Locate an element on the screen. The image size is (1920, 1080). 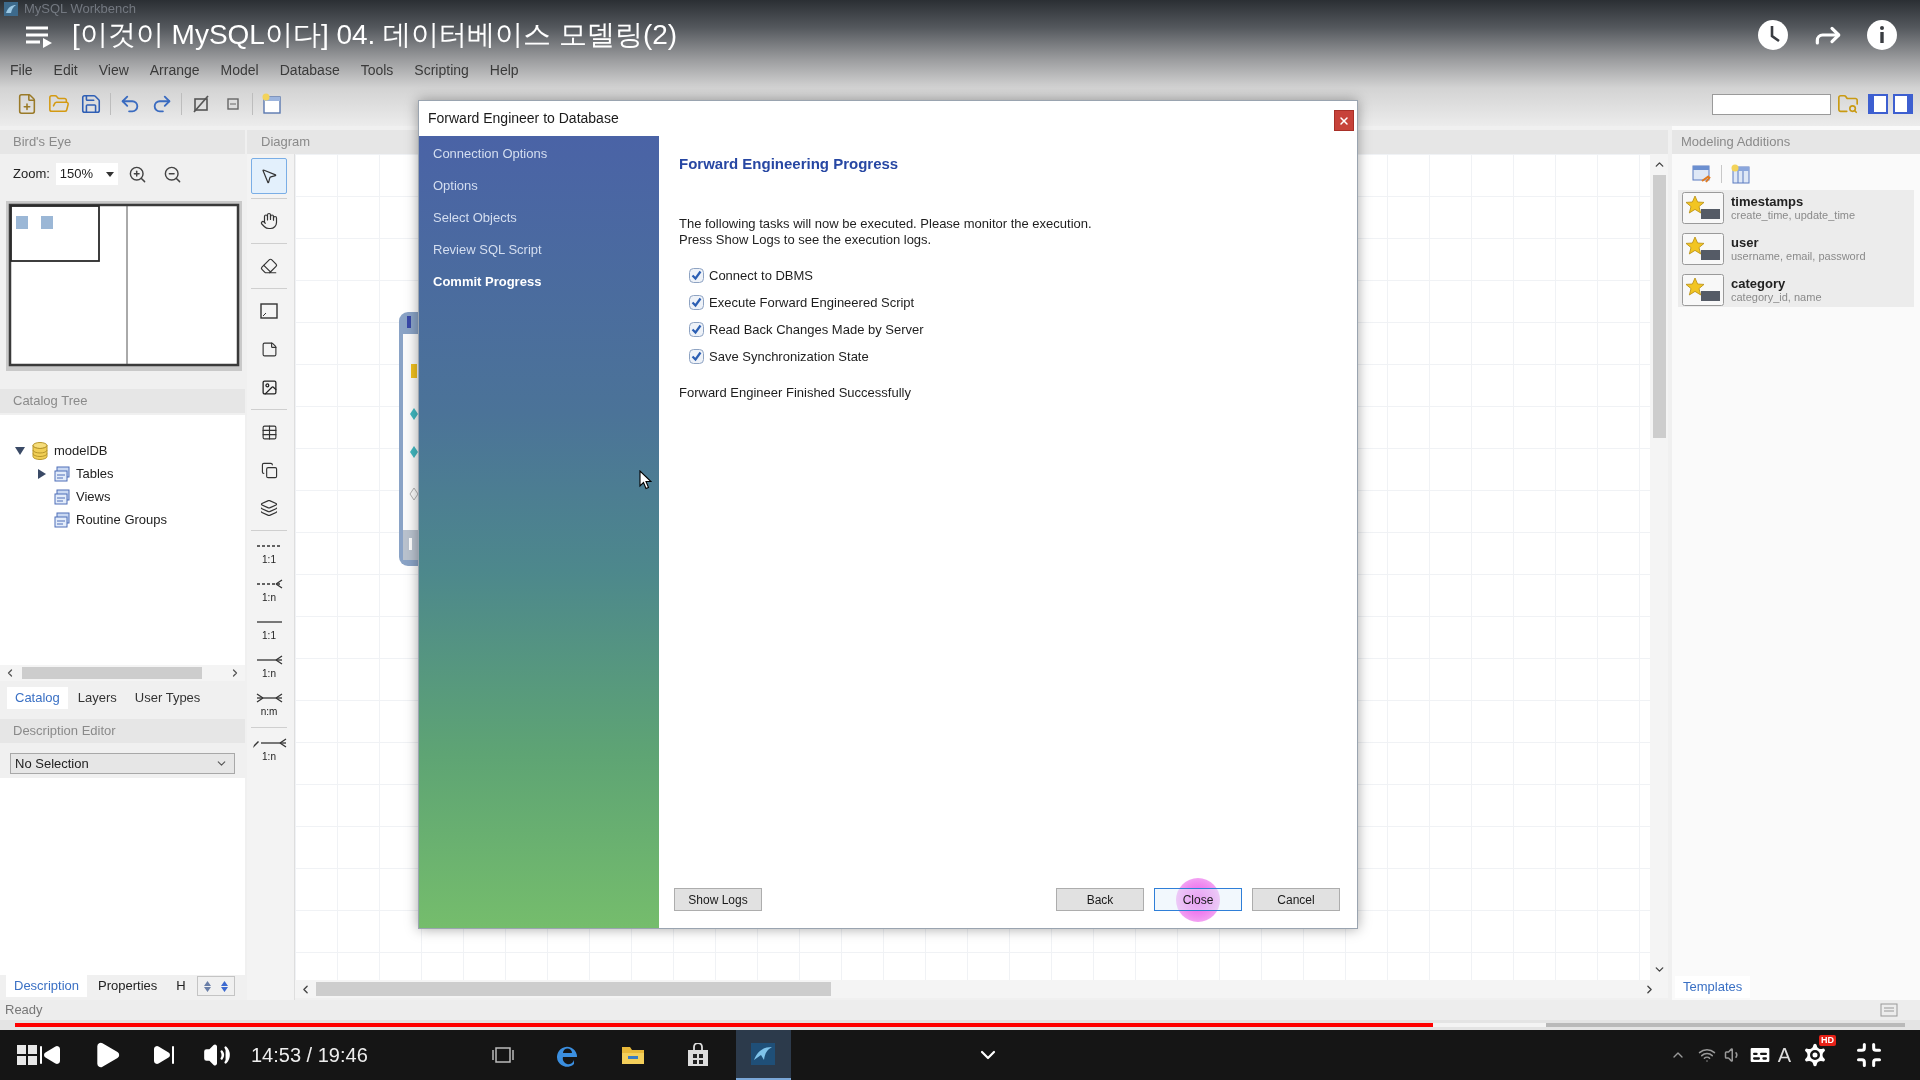
task-label: Read Back Changes Made by Server is located at coordinates (816, 329).